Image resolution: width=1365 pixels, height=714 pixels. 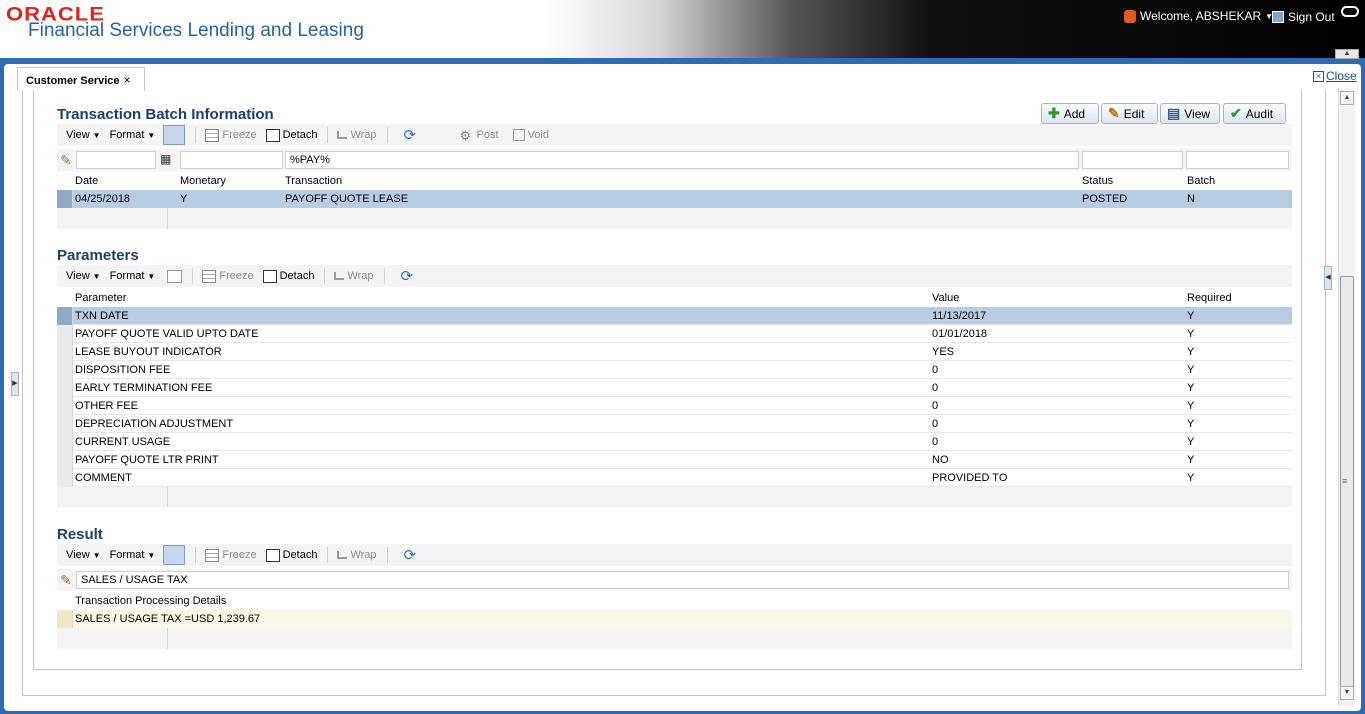 I want to click on column-header-processing-details: Transaction Processing Details, so click(x=671, y=601).